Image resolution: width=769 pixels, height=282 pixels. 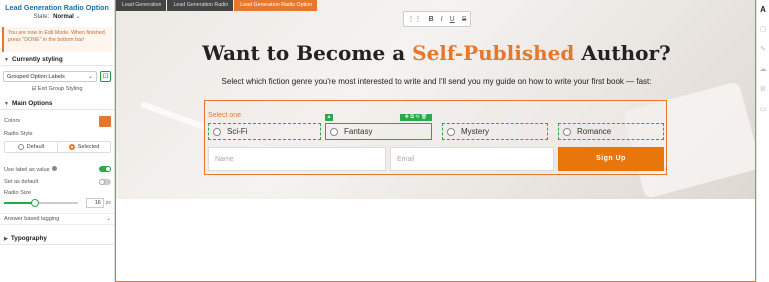 What do you see at coordinates (41, 17) in the screenshot?
I see `state-label: State:` at bounding box center [41, 17].